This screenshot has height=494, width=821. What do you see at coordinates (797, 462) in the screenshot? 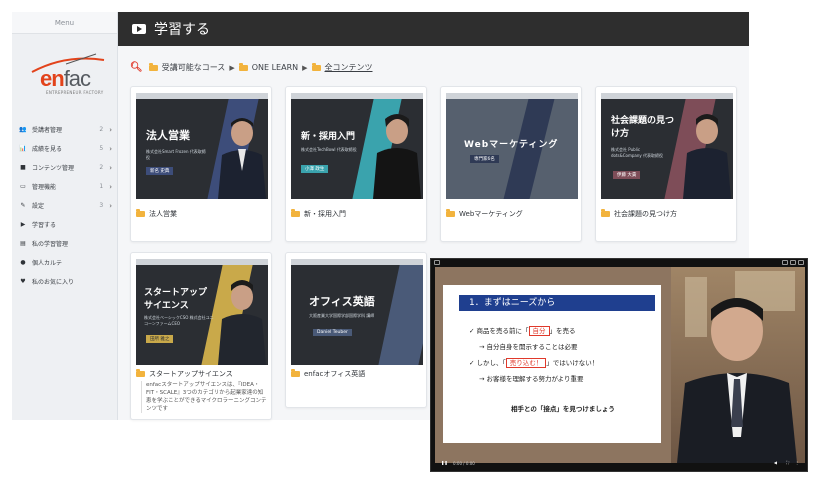
I see `more-options-icon: ⋮` at bounding box center [797, 462].